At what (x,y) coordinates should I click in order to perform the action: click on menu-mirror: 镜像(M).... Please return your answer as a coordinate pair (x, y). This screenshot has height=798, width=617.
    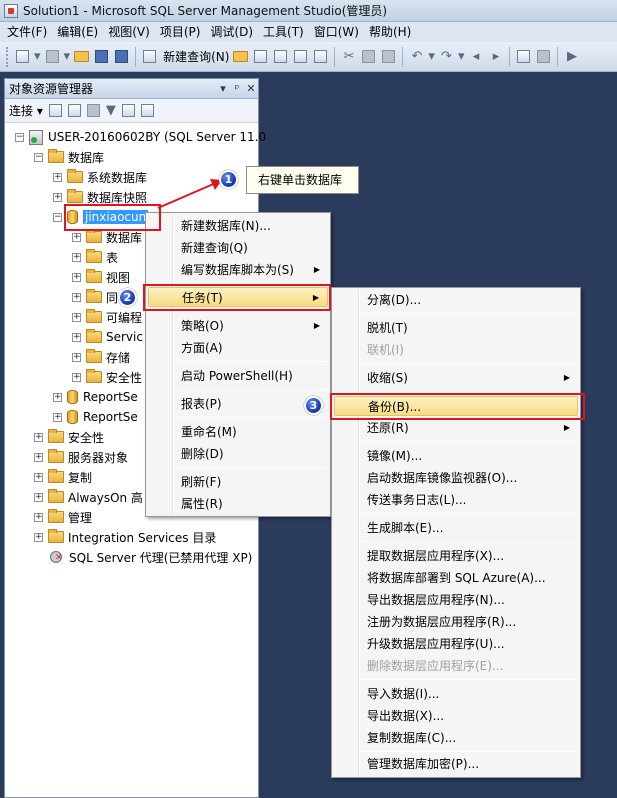
    Looking at the image, I should click on (456, 456).